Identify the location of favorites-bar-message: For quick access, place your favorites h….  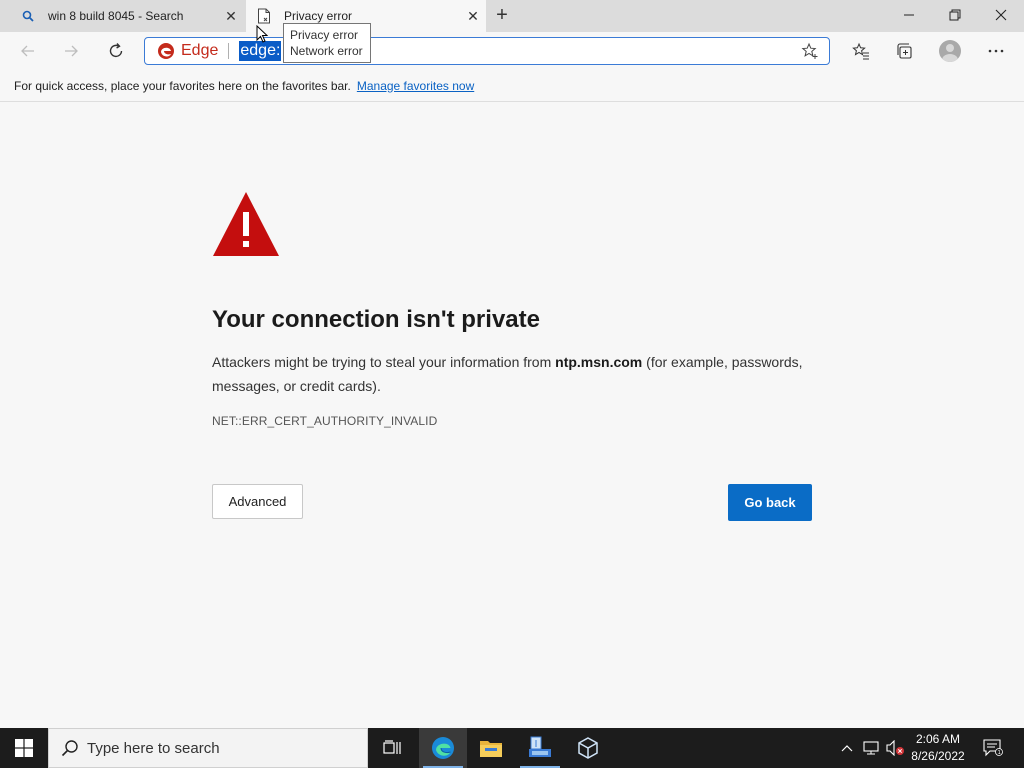
(182, 85).